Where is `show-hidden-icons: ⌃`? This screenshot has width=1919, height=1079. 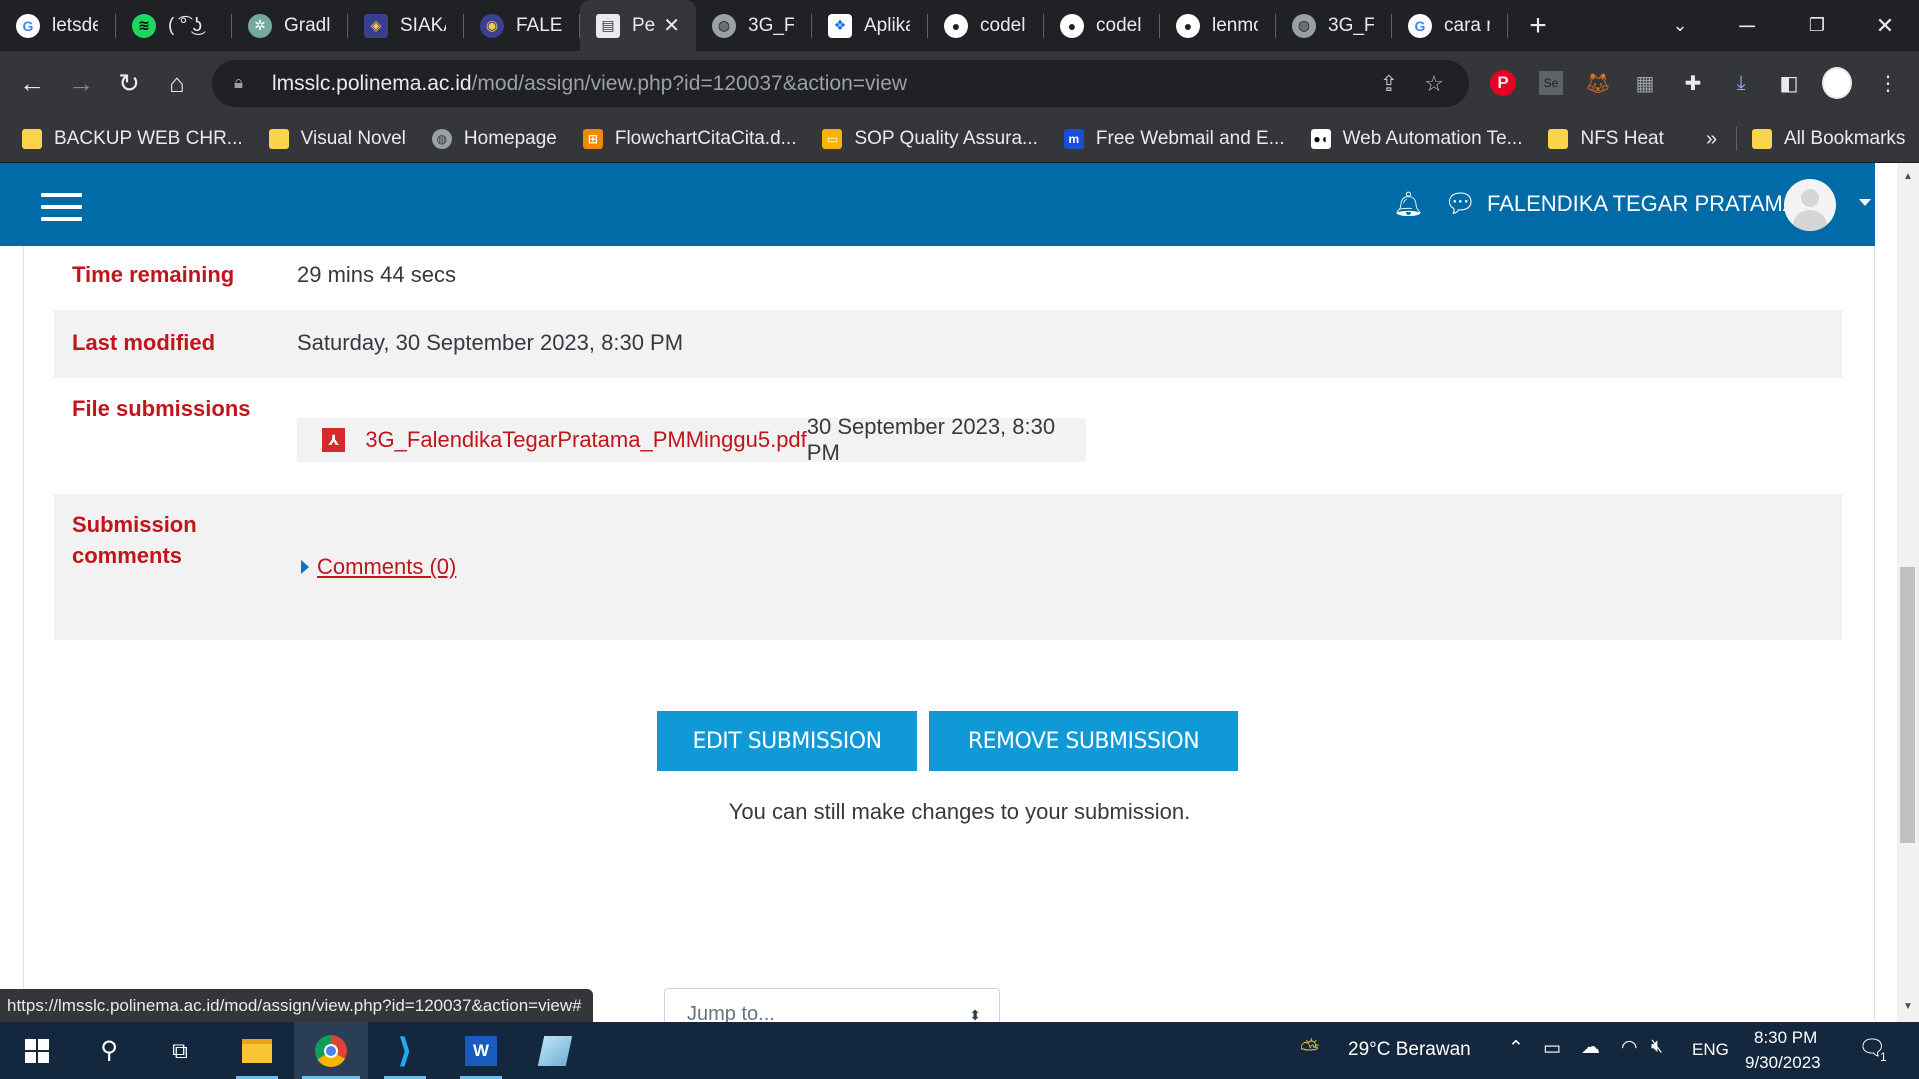
show-hidden-icons: ⌃ is located at coordinates (1516, 1048).